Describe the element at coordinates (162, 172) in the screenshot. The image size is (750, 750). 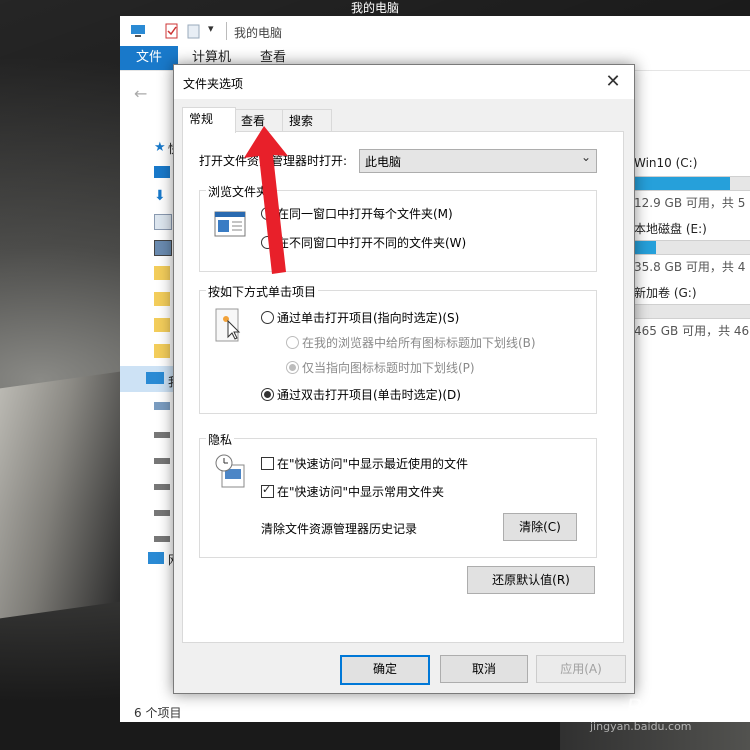
I see `desktop-icon` at that location.